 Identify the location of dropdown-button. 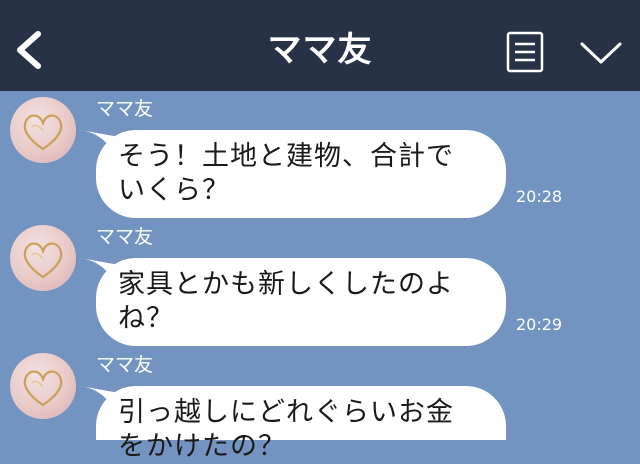
(601, 53).